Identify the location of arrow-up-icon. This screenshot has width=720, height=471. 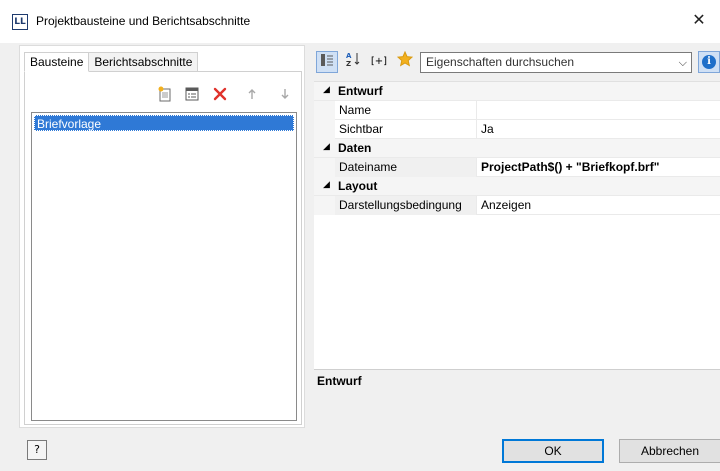
(252, 95).